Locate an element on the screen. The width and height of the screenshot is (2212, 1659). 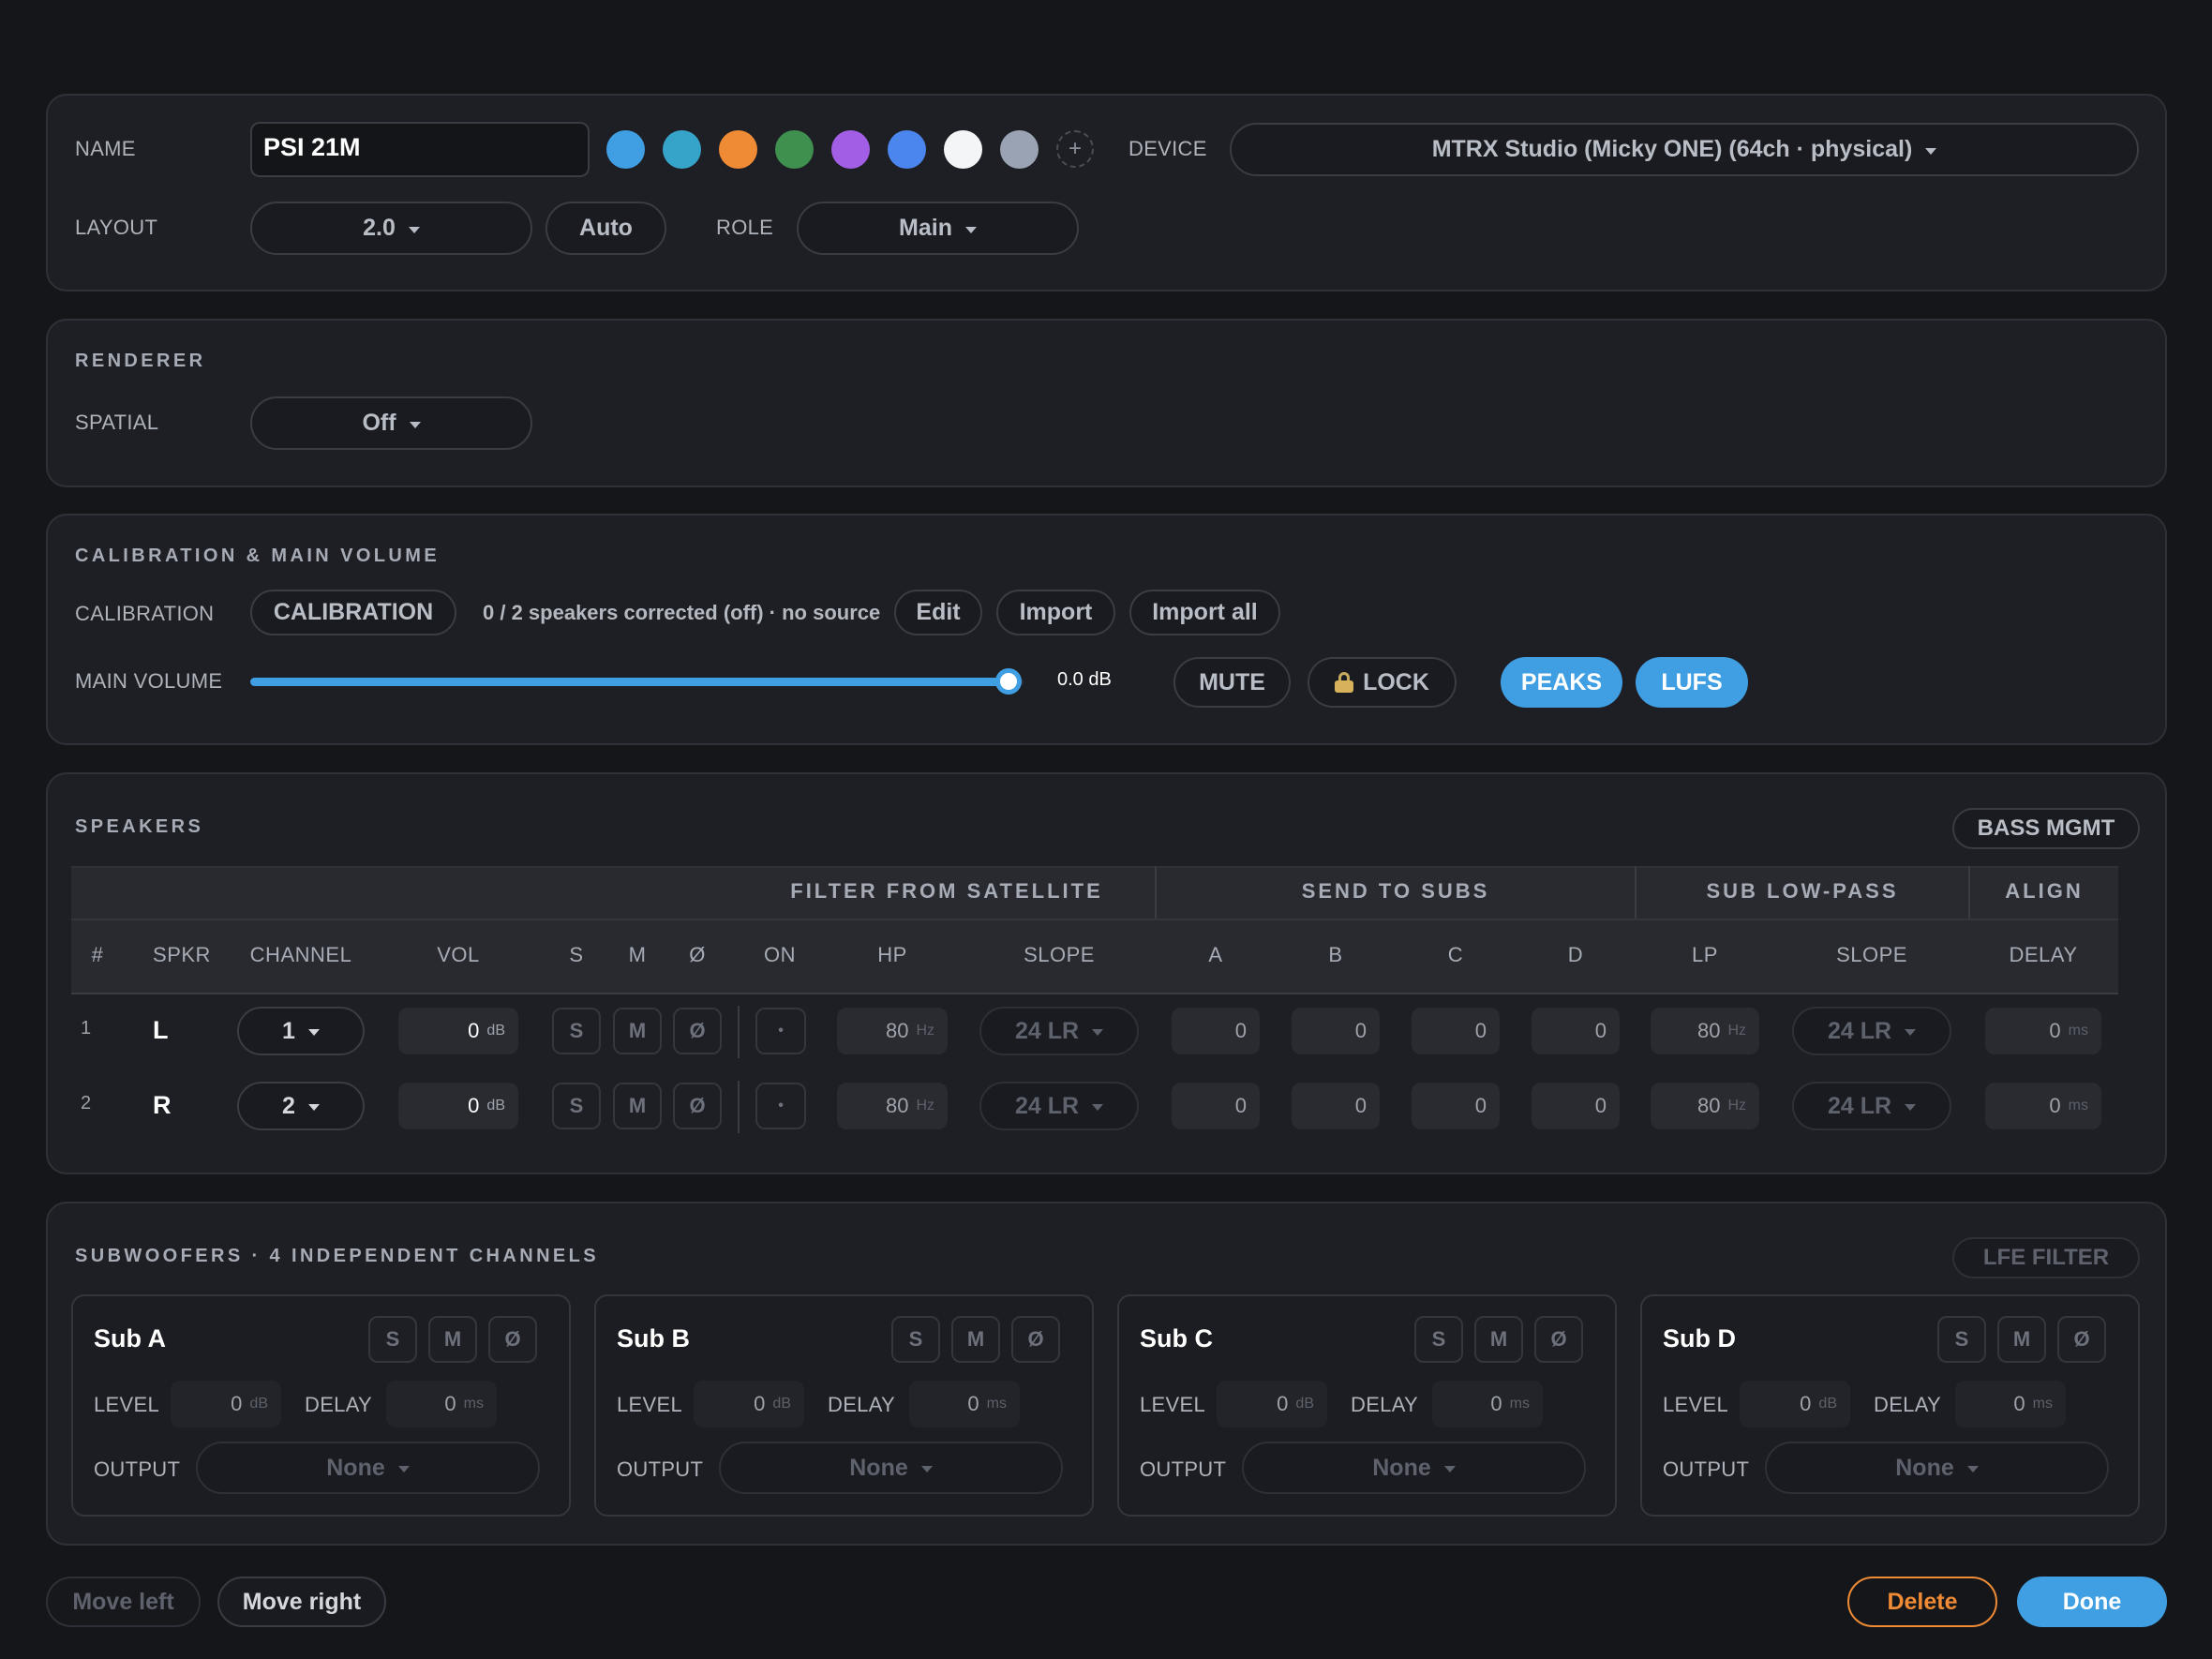
color-swatch-orange is located at coordinates (738, 149).